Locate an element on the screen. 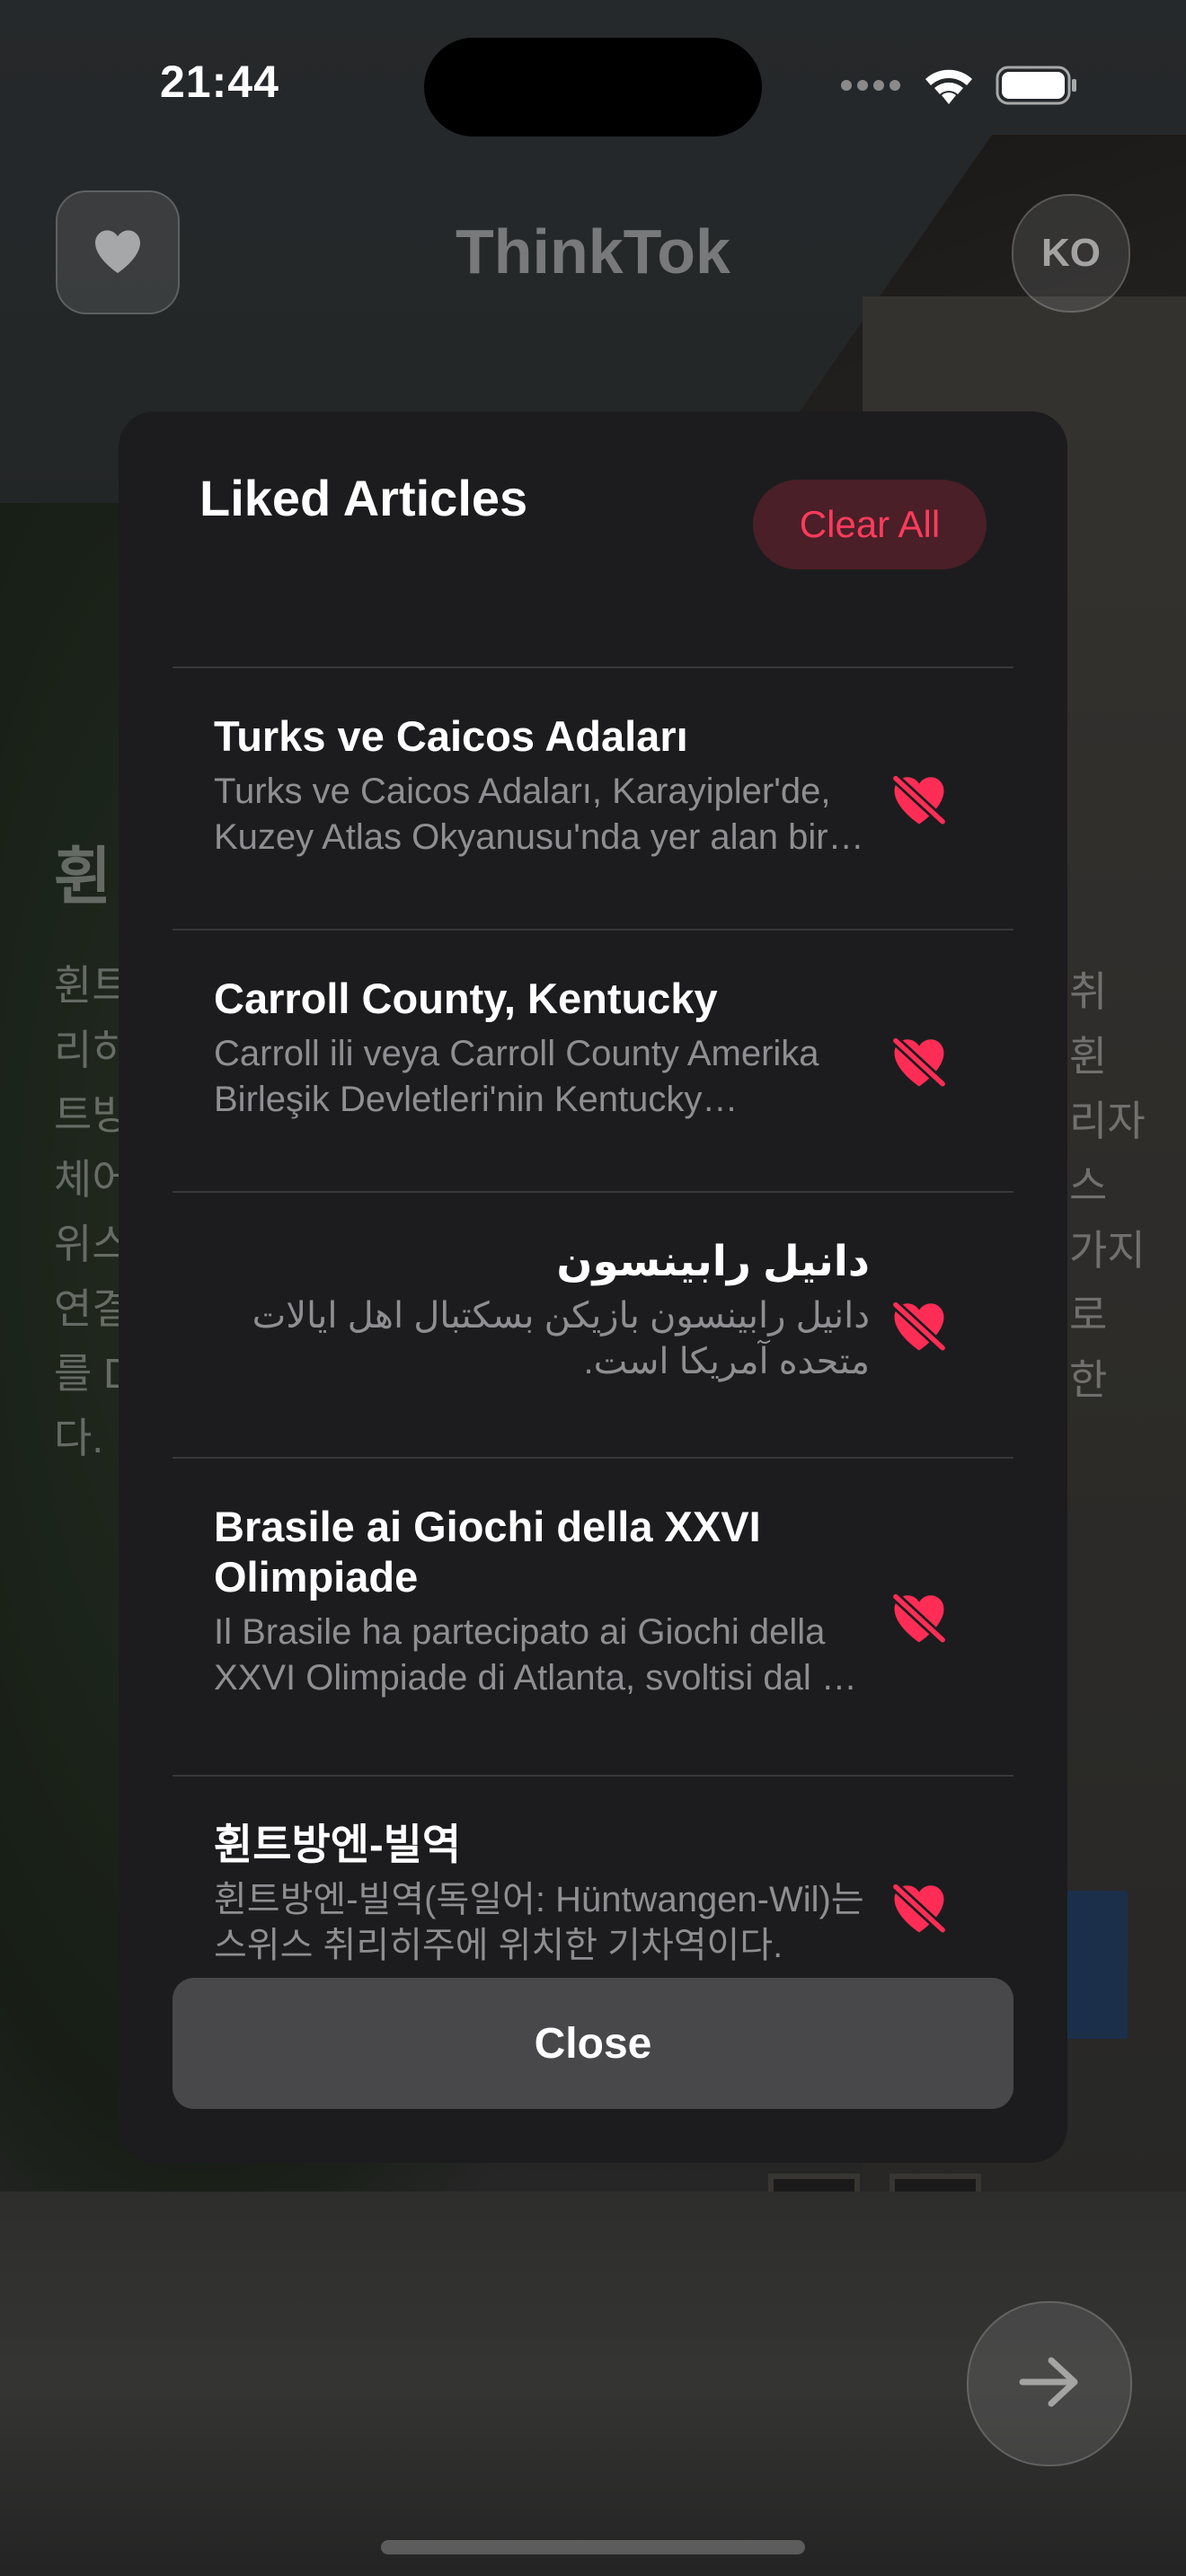 Image resolution: width=1186 pixels, height=2576 pixels. article-line-fragment: 리자 is located at coordinates (1107, 1121).